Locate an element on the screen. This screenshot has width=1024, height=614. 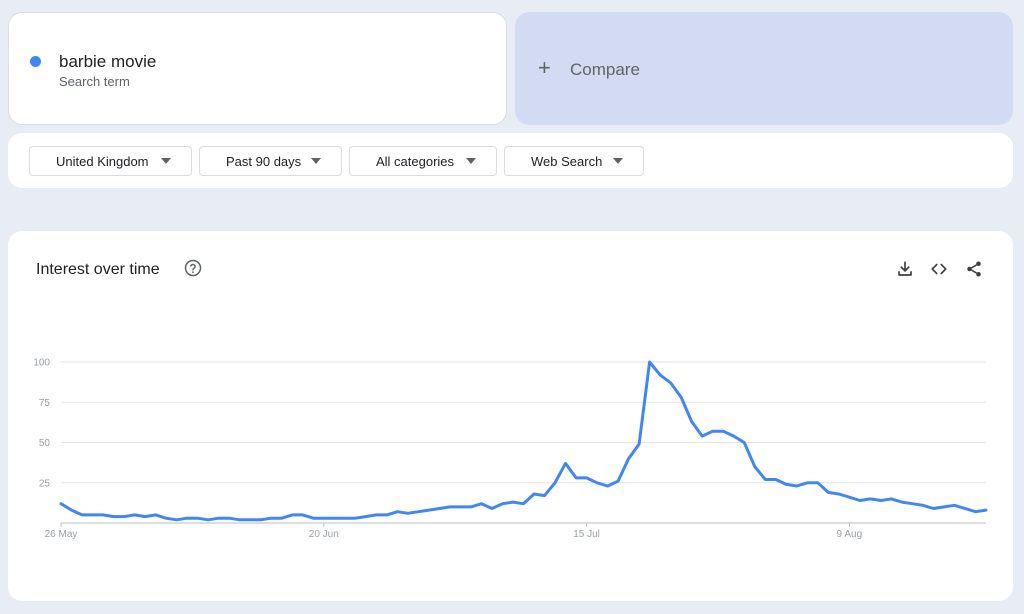
search-term-card: barbie movie Search term is located at coordinates (257, 68).